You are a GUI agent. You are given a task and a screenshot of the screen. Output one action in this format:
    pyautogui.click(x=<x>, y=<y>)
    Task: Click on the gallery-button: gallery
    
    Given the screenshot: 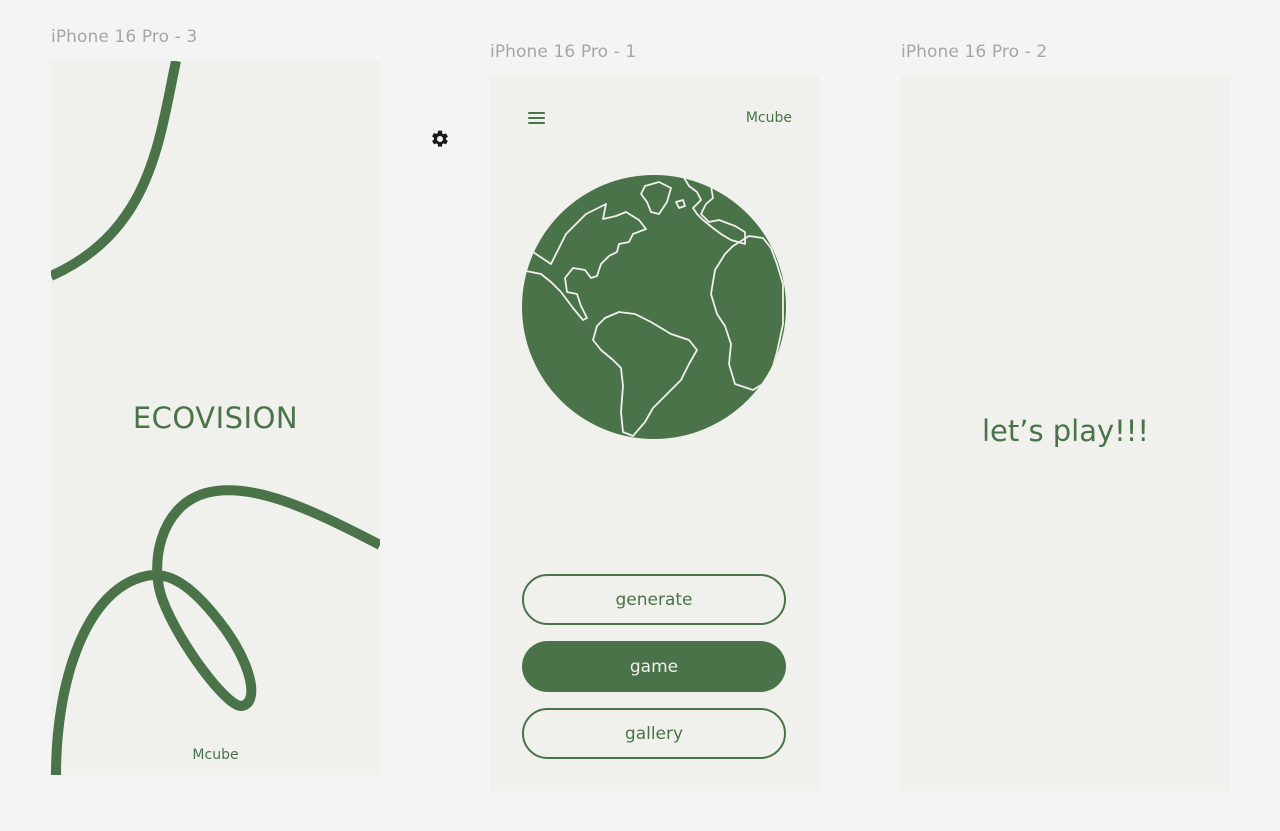 What is the action you would take?
    pyautogui.click(x=654, y=733)
    